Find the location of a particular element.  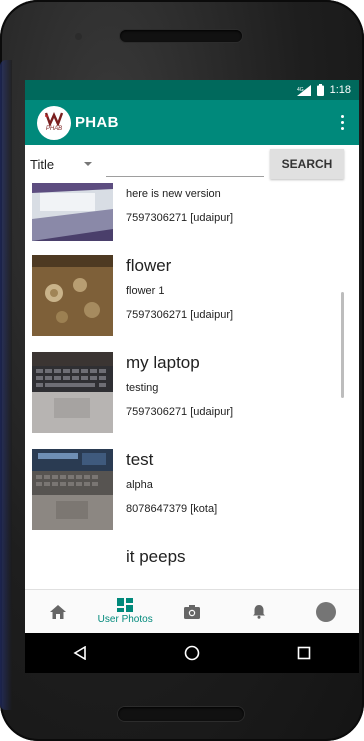

signal-icon: 4G is located at coordinates (303, 90).